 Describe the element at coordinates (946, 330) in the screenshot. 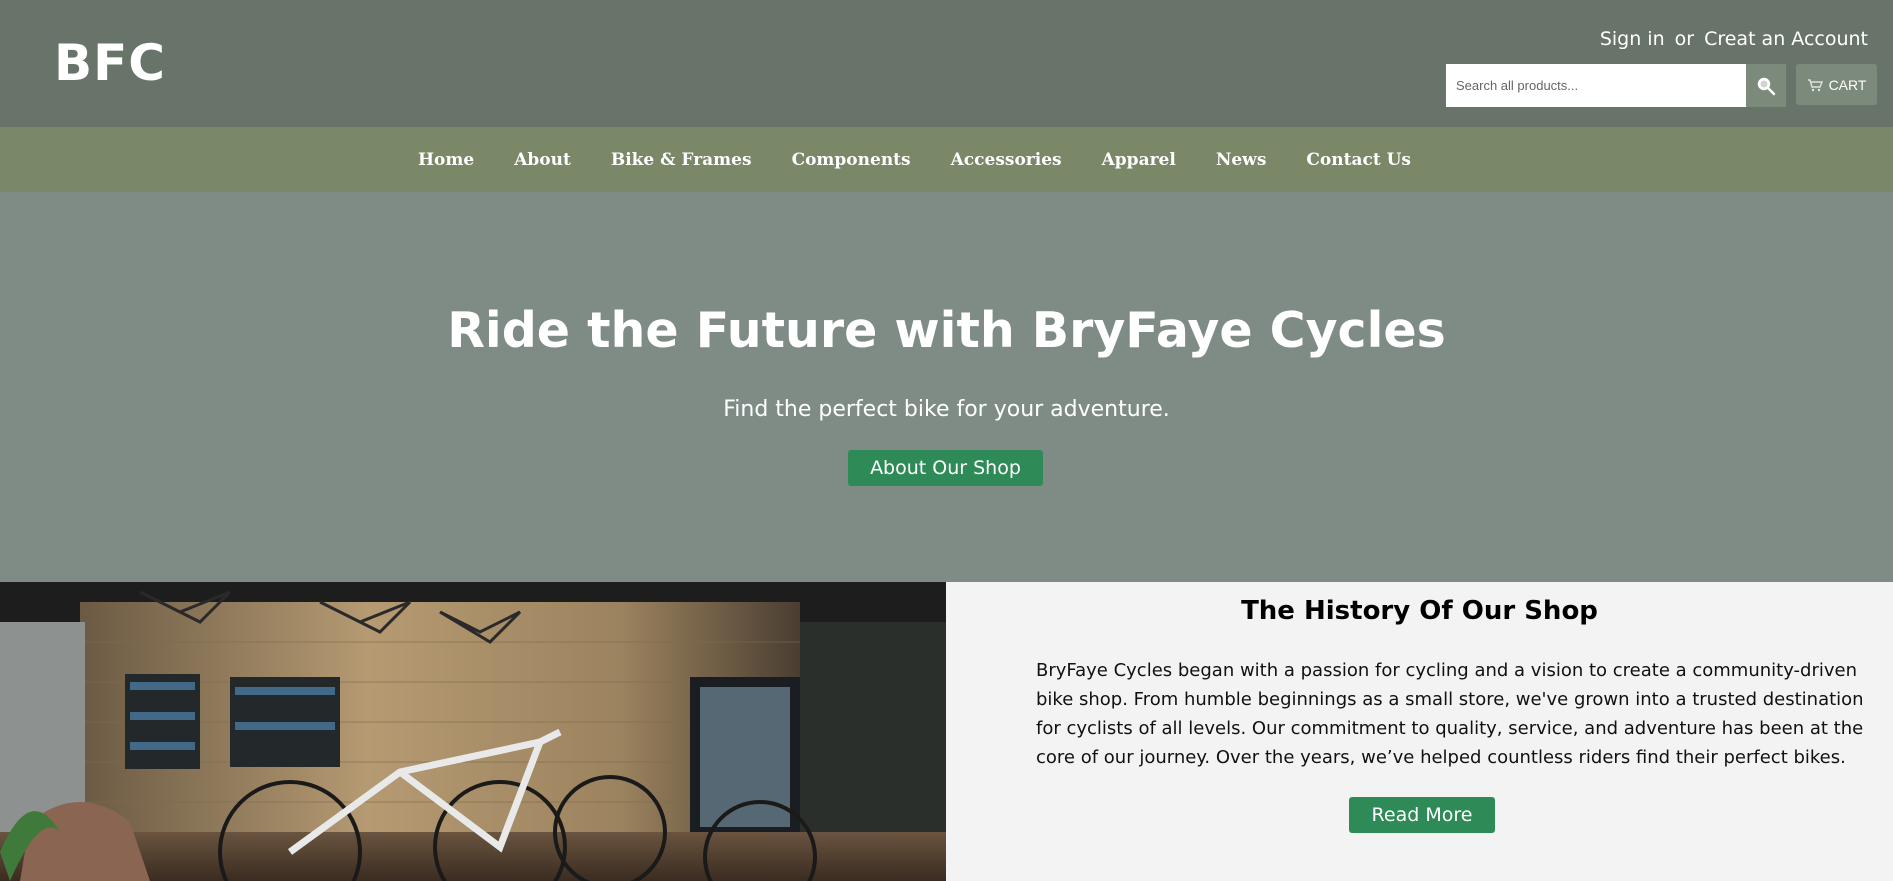

I see `hero-title: Ride the Future with BryFaye Cycles` at that location.